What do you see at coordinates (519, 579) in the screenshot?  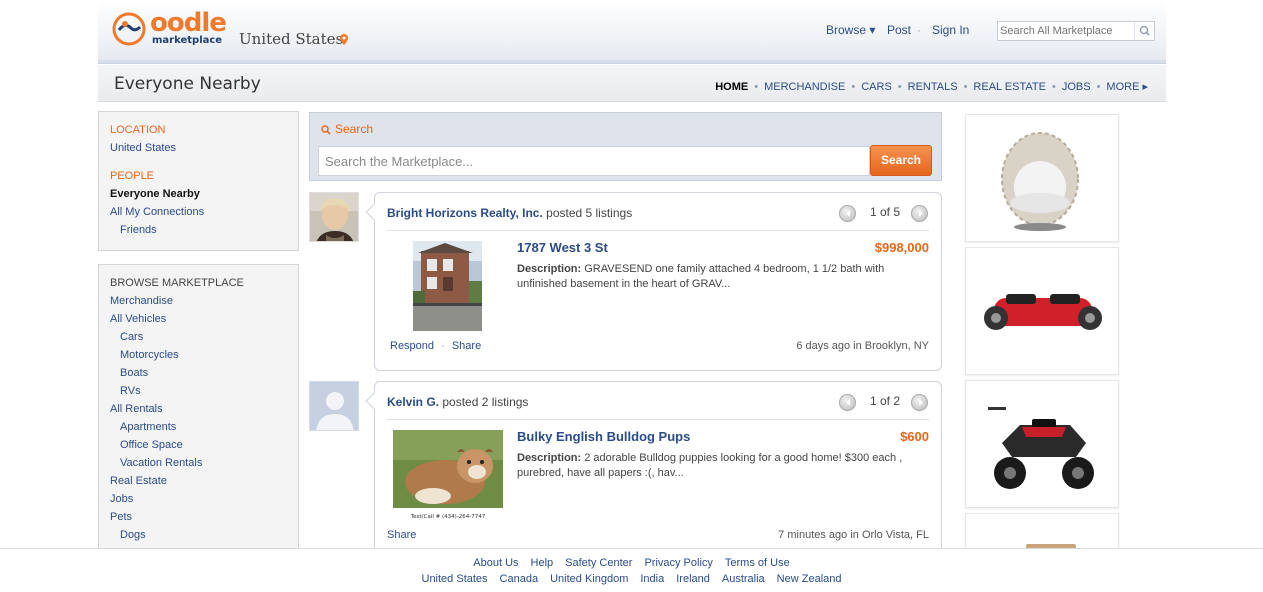 I see `country-canada: Canada` at bounding box center [519, 579].